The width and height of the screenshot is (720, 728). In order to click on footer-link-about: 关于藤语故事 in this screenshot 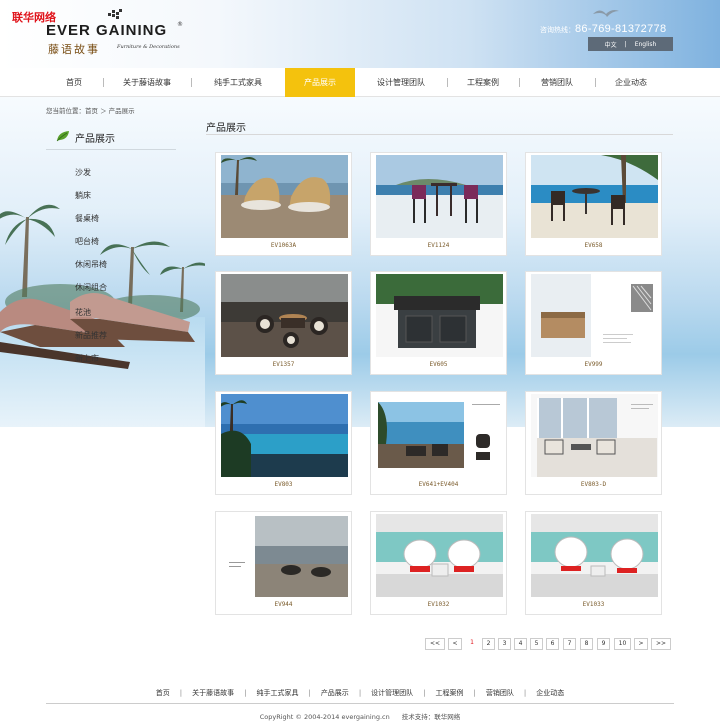, I will do `click(213, 693)`.